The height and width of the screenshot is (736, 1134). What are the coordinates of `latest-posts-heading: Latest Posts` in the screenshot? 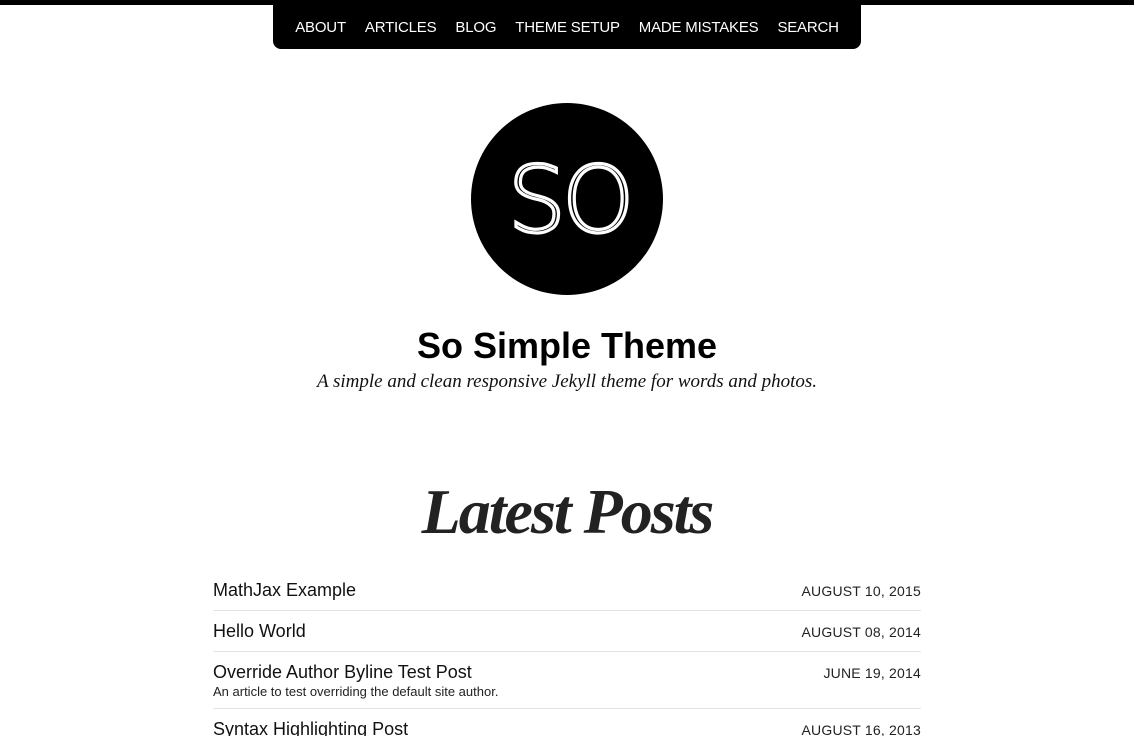 It's located at (568, 511).